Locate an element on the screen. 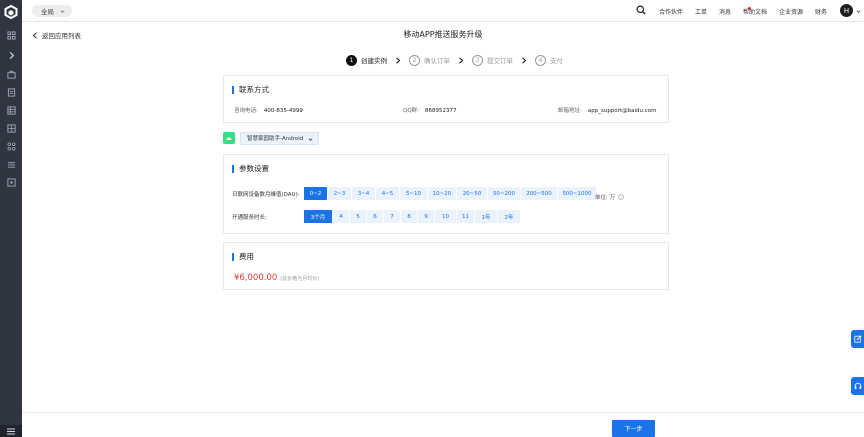 Image resolution: width=864 pixels, height=437 pixels. edit-icon is located at coordinates (857, 339).